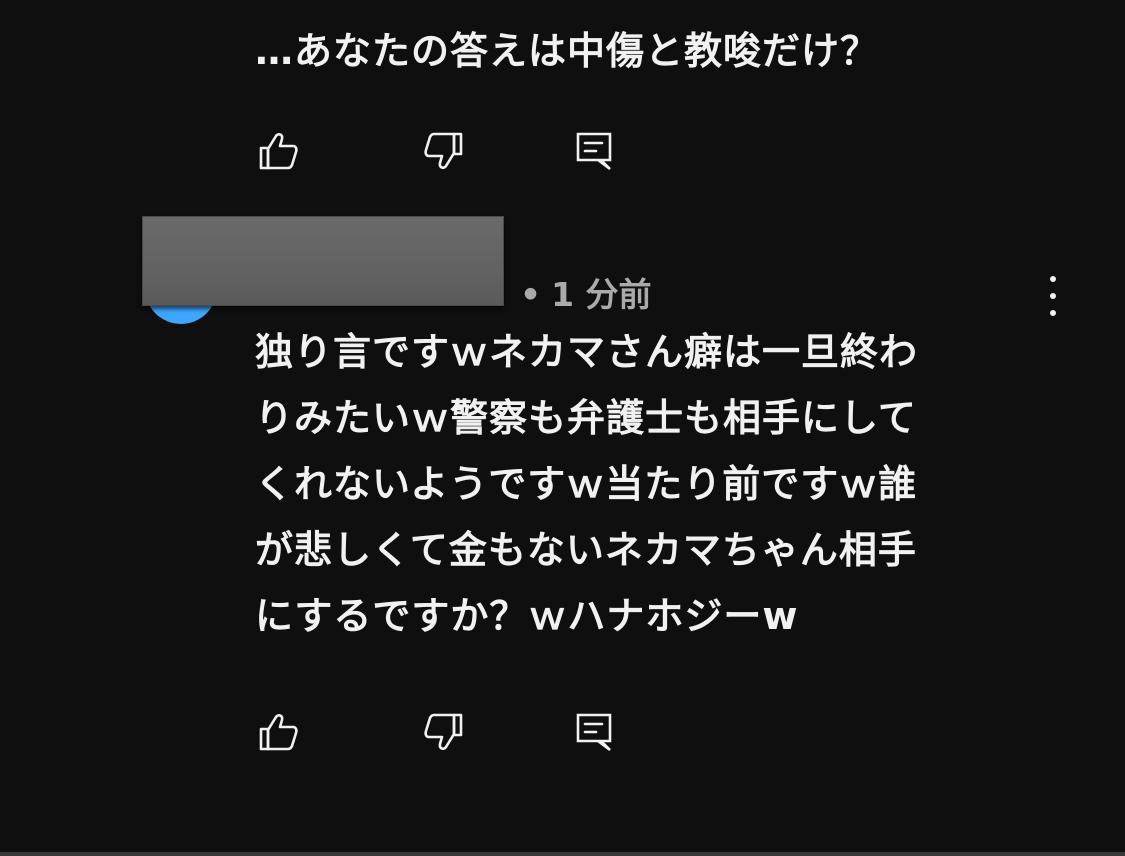 The width and height of the screenshot is (1125, 856). I want to click on previous-comment-actions, so click(445, 152).